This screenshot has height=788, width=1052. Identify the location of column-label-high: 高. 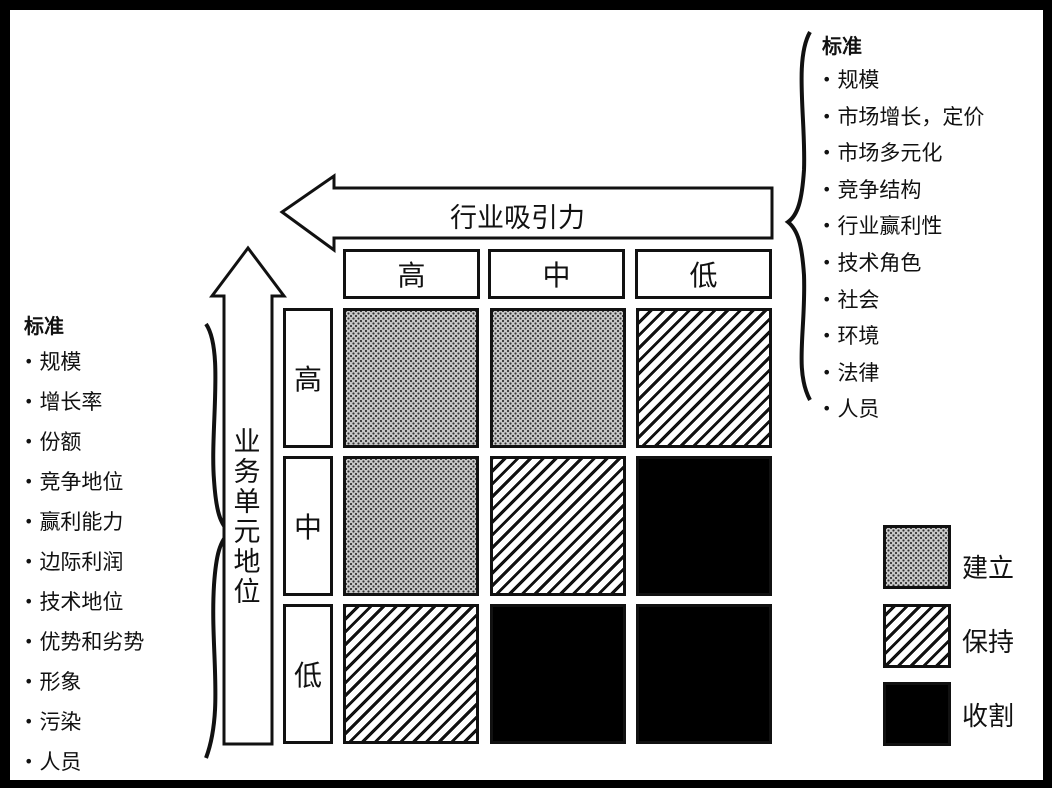
(411, 274).